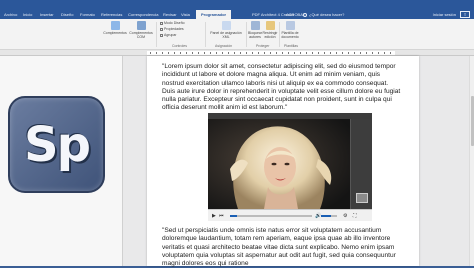 This screenshot has width=474, height=268. Describe the element at coordinates (161, 35) in the screenshot. I see `group-icon` at that location.